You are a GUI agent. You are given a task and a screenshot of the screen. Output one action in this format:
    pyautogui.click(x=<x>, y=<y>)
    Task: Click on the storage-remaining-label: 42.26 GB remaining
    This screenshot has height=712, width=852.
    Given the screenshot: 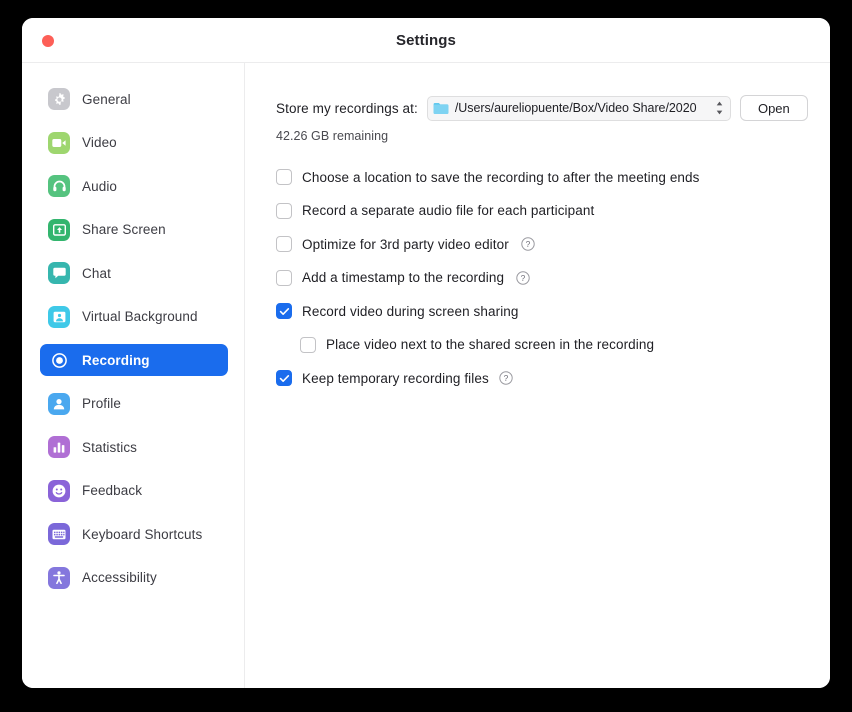 What is the action you would take?
    pyautogui.click(x=332, y=136)
    